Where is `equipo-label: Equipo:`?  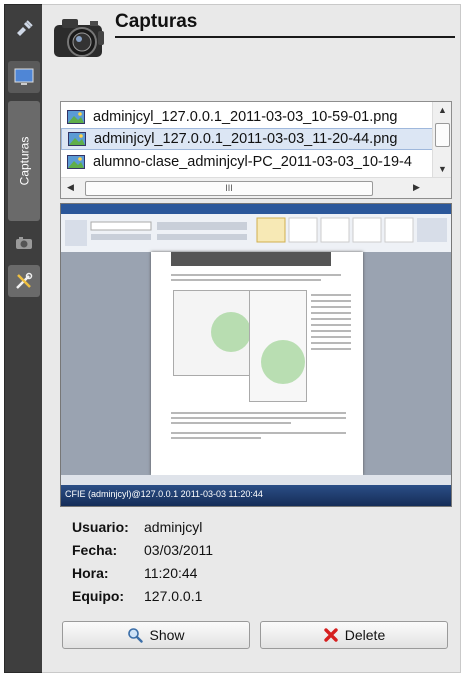
equipo-label: Equipo: is located at coordinates (98, 596).